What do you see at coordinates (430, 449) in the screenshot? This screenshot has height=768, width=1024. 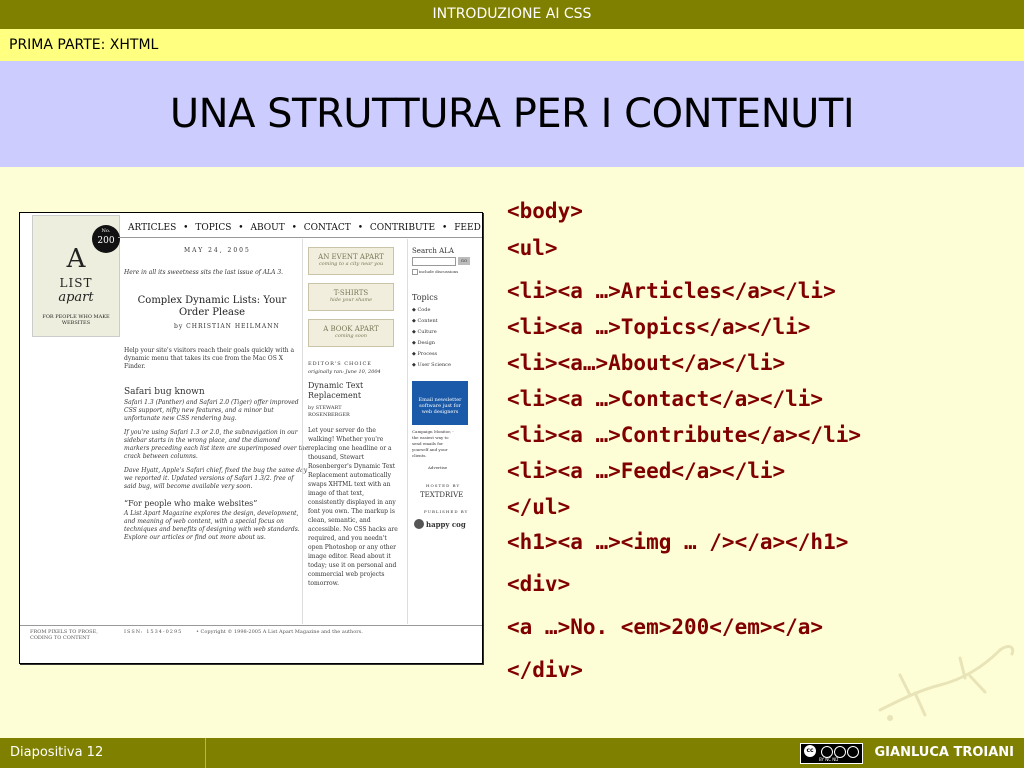 I see `cm-line: yourself and your` at bounding box center [430, 449].